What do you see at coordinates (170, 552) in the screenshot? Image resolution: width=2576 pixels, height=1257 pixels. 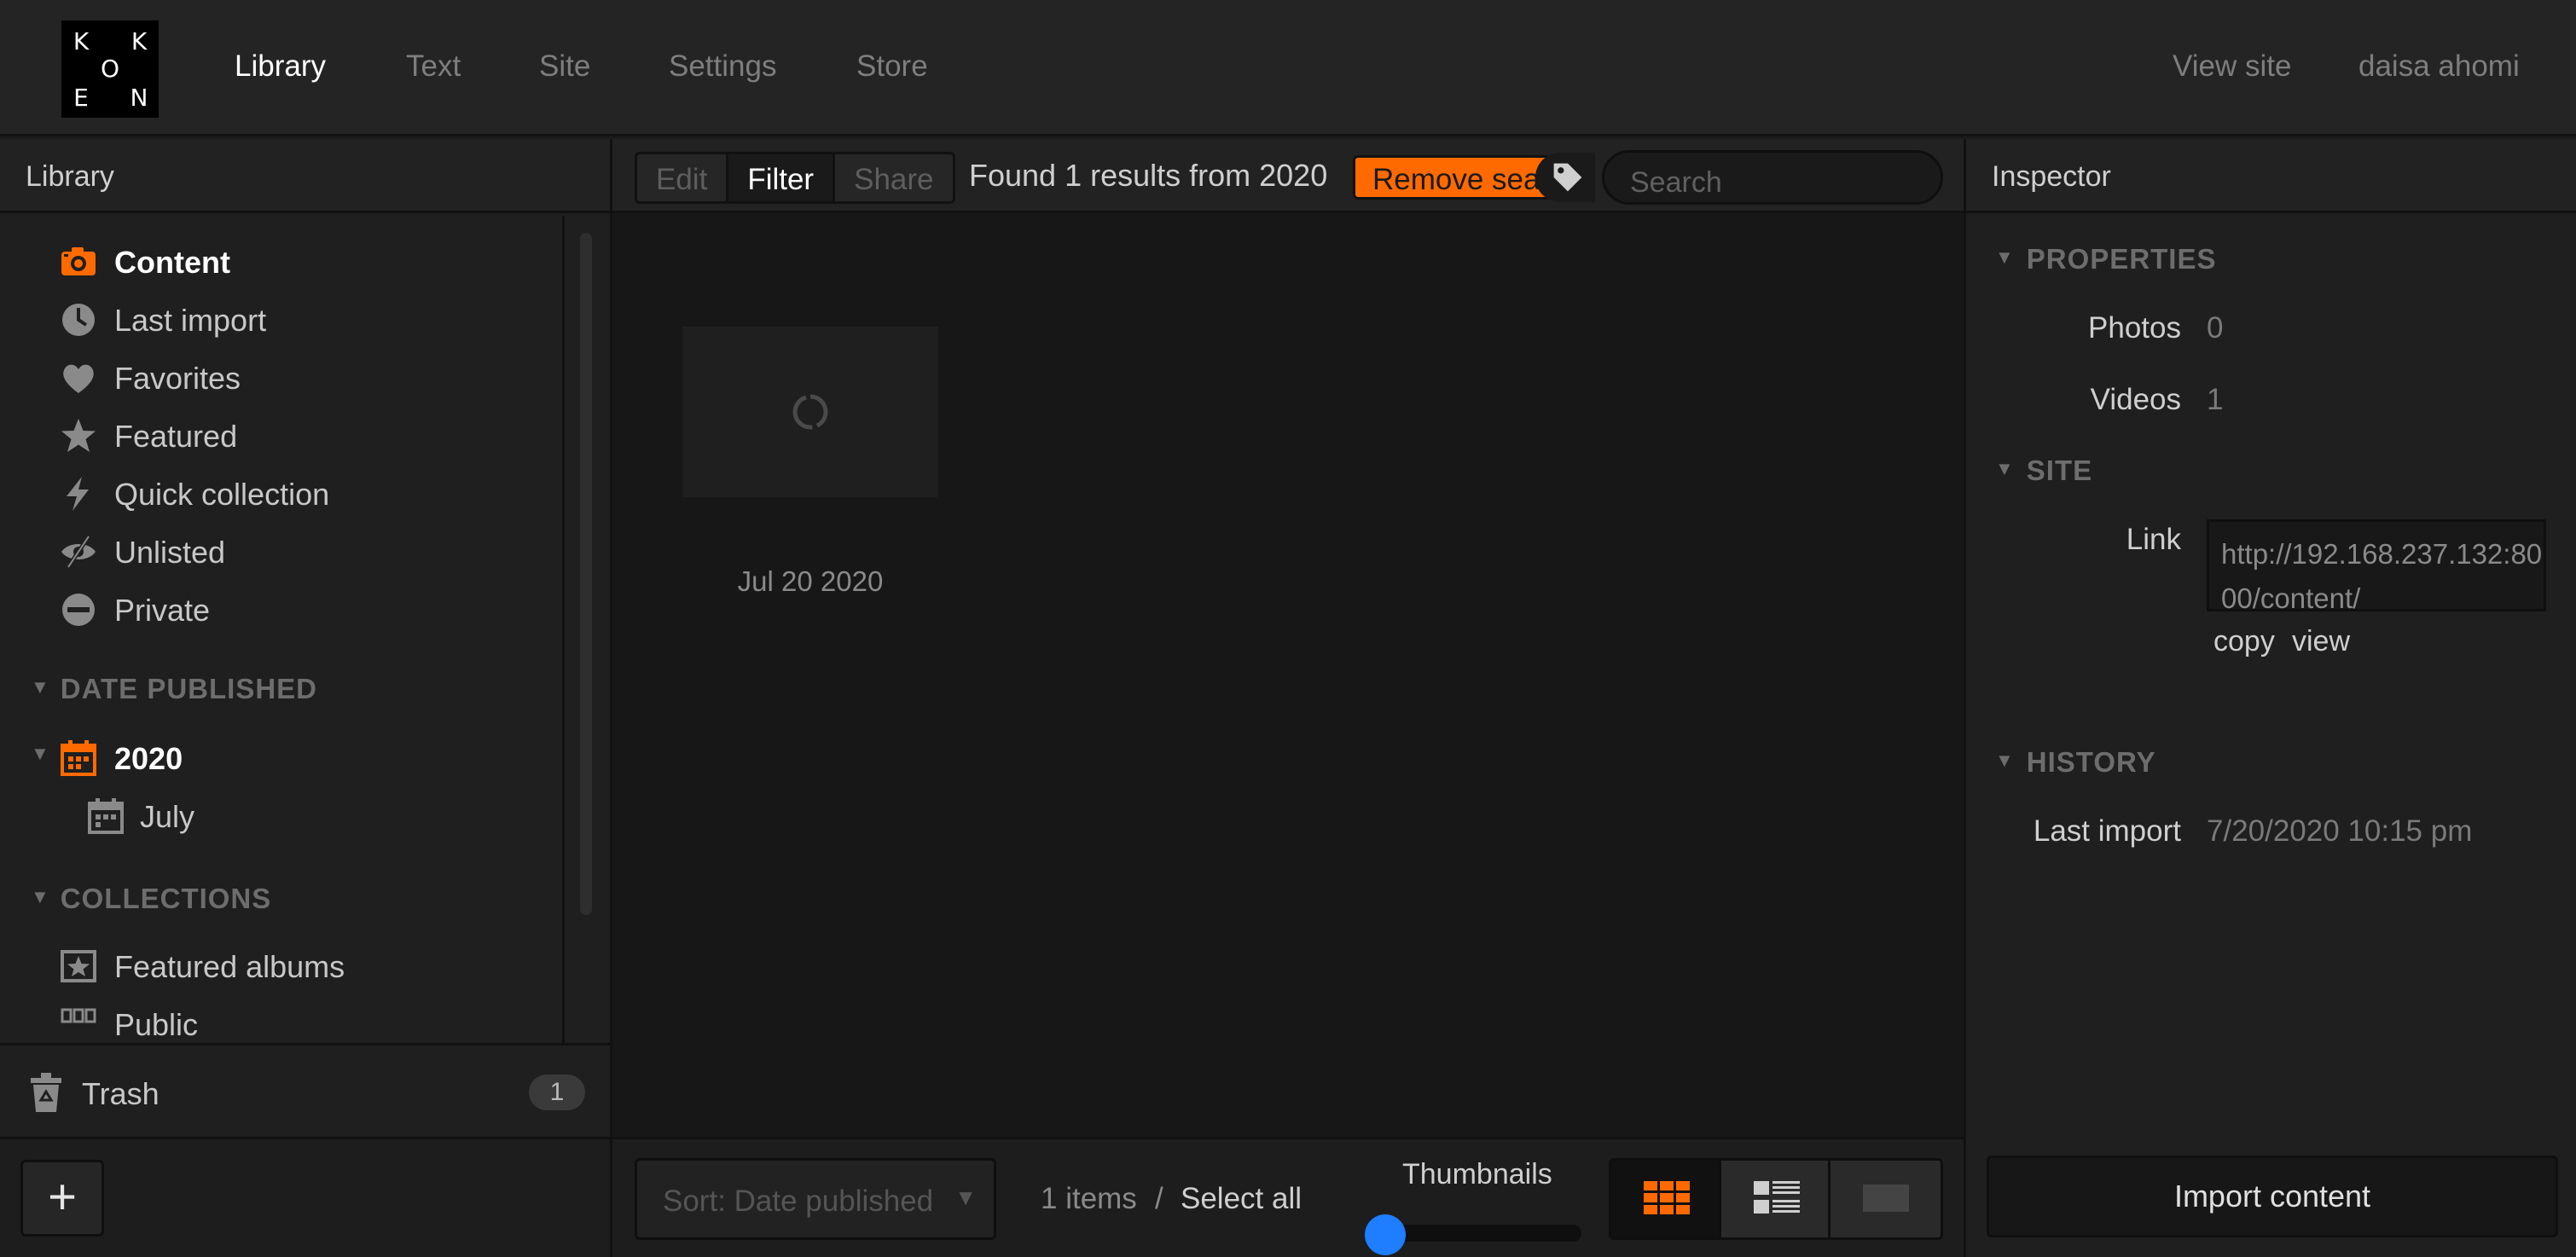 I see `sidebar-item-label: Unlisted` at bounding box center [170, 552].